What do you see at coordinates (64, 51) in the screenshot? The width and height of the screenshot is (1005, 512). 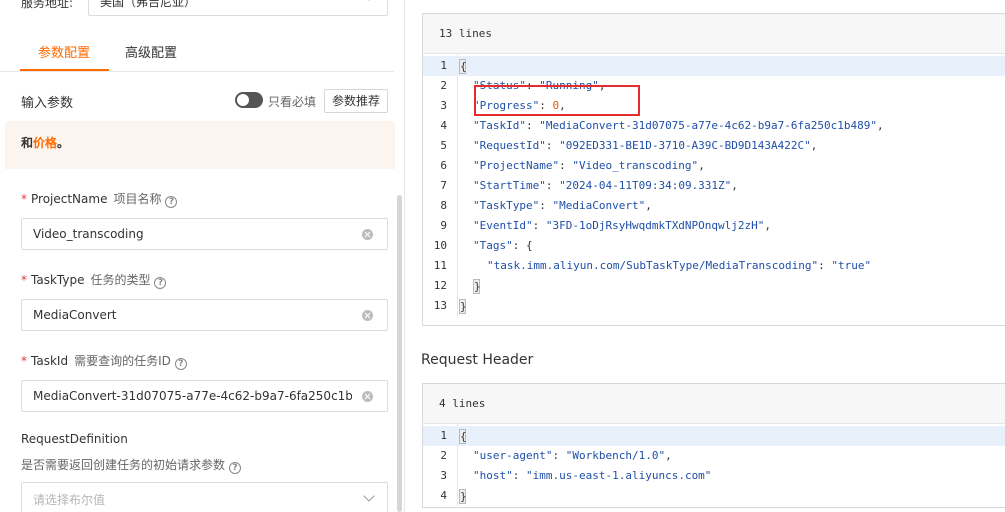 I see `tab-parameter-config: 参数配置` at bounding box center [64, 51].